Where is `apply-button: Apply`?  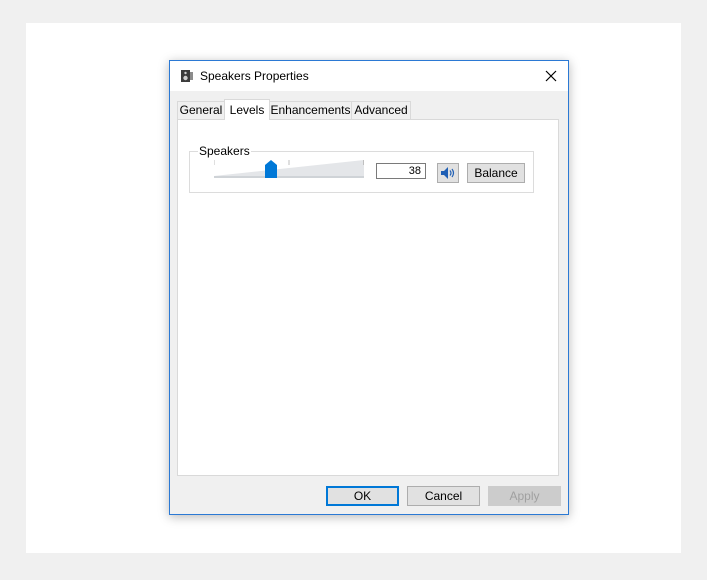
apply-button: Apply is located at coordinates (524, 496).